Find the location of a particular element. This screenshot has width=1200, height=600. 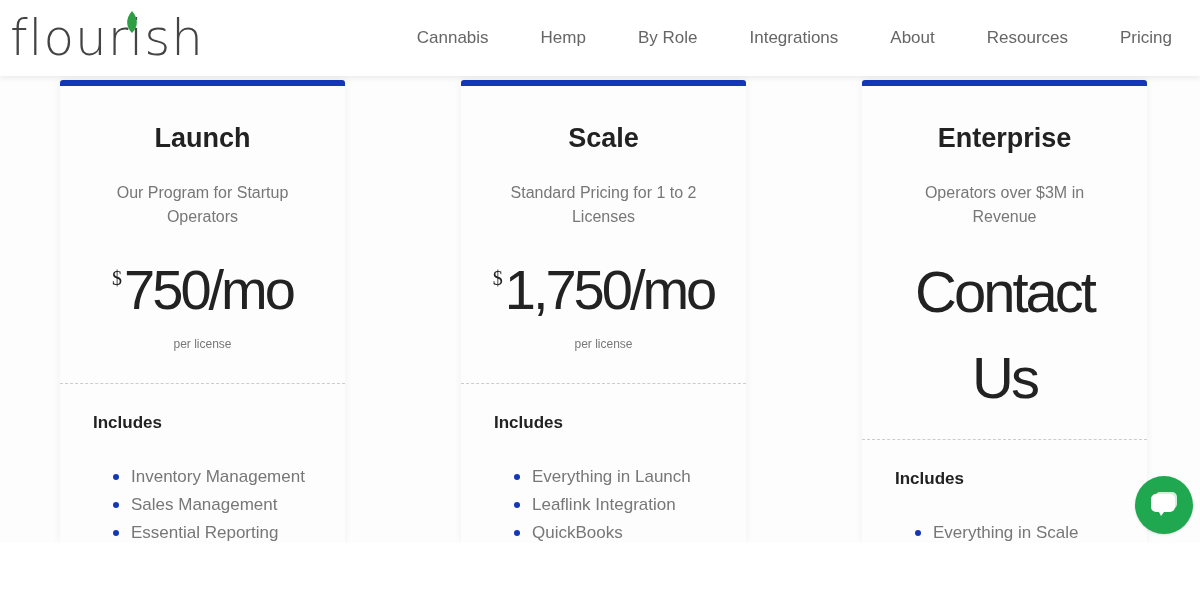

nav-link: Hemp is located at coordinates (563, 38).